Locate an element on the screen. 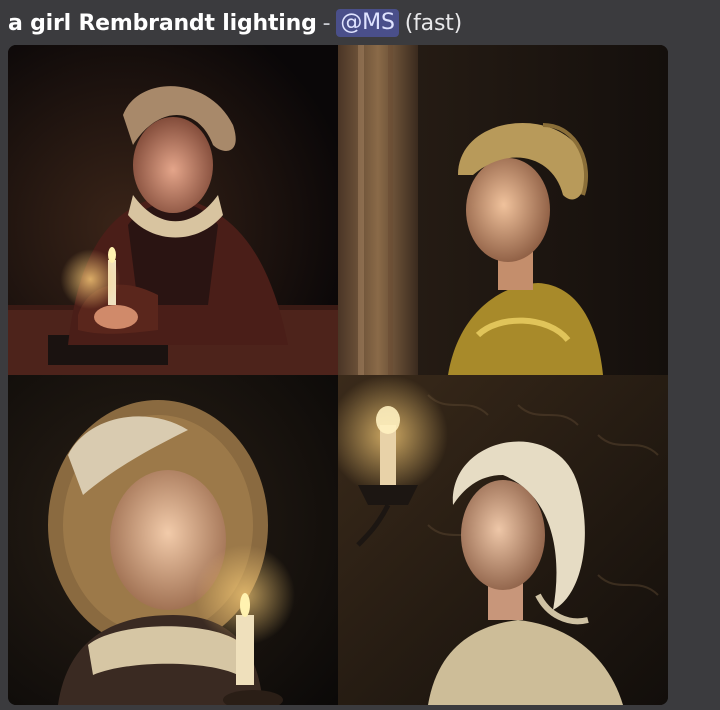  prompt-text: a girl Rembrandt lighting is located at coordinates (162, 23).